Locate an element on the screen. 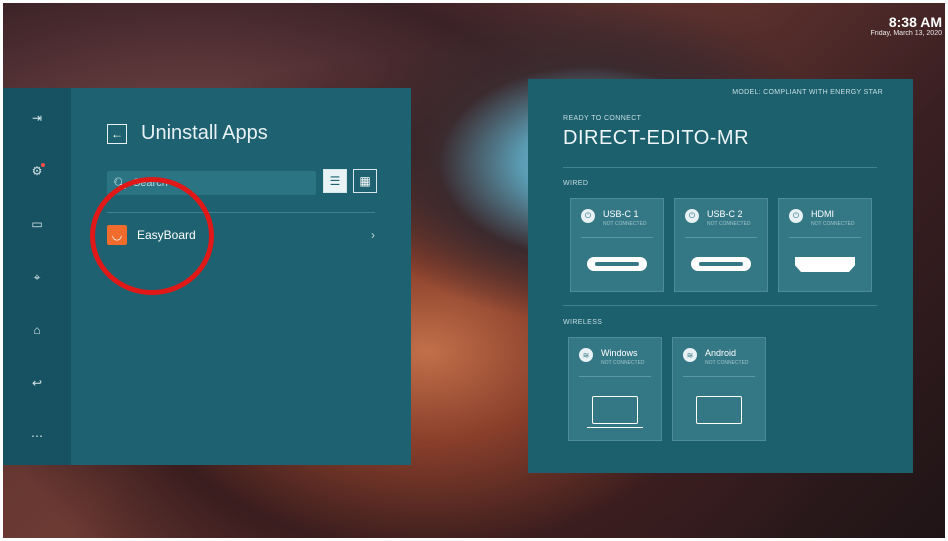 The width and height of the screenshot is (948, 541). wireless-card-windows: ≋ Windows NOT CONNECTED is located at coordinates (615, 389).